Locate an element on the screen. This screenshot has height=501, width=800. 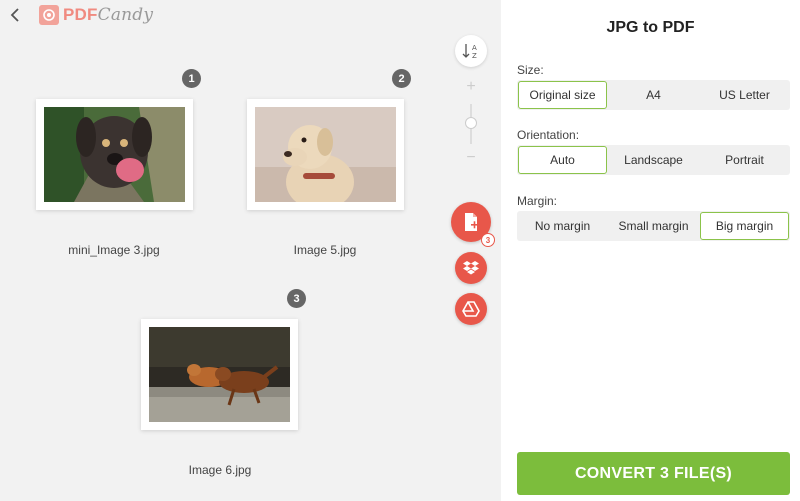
size-option-a4: A4 is located at coordinates (653, 95).